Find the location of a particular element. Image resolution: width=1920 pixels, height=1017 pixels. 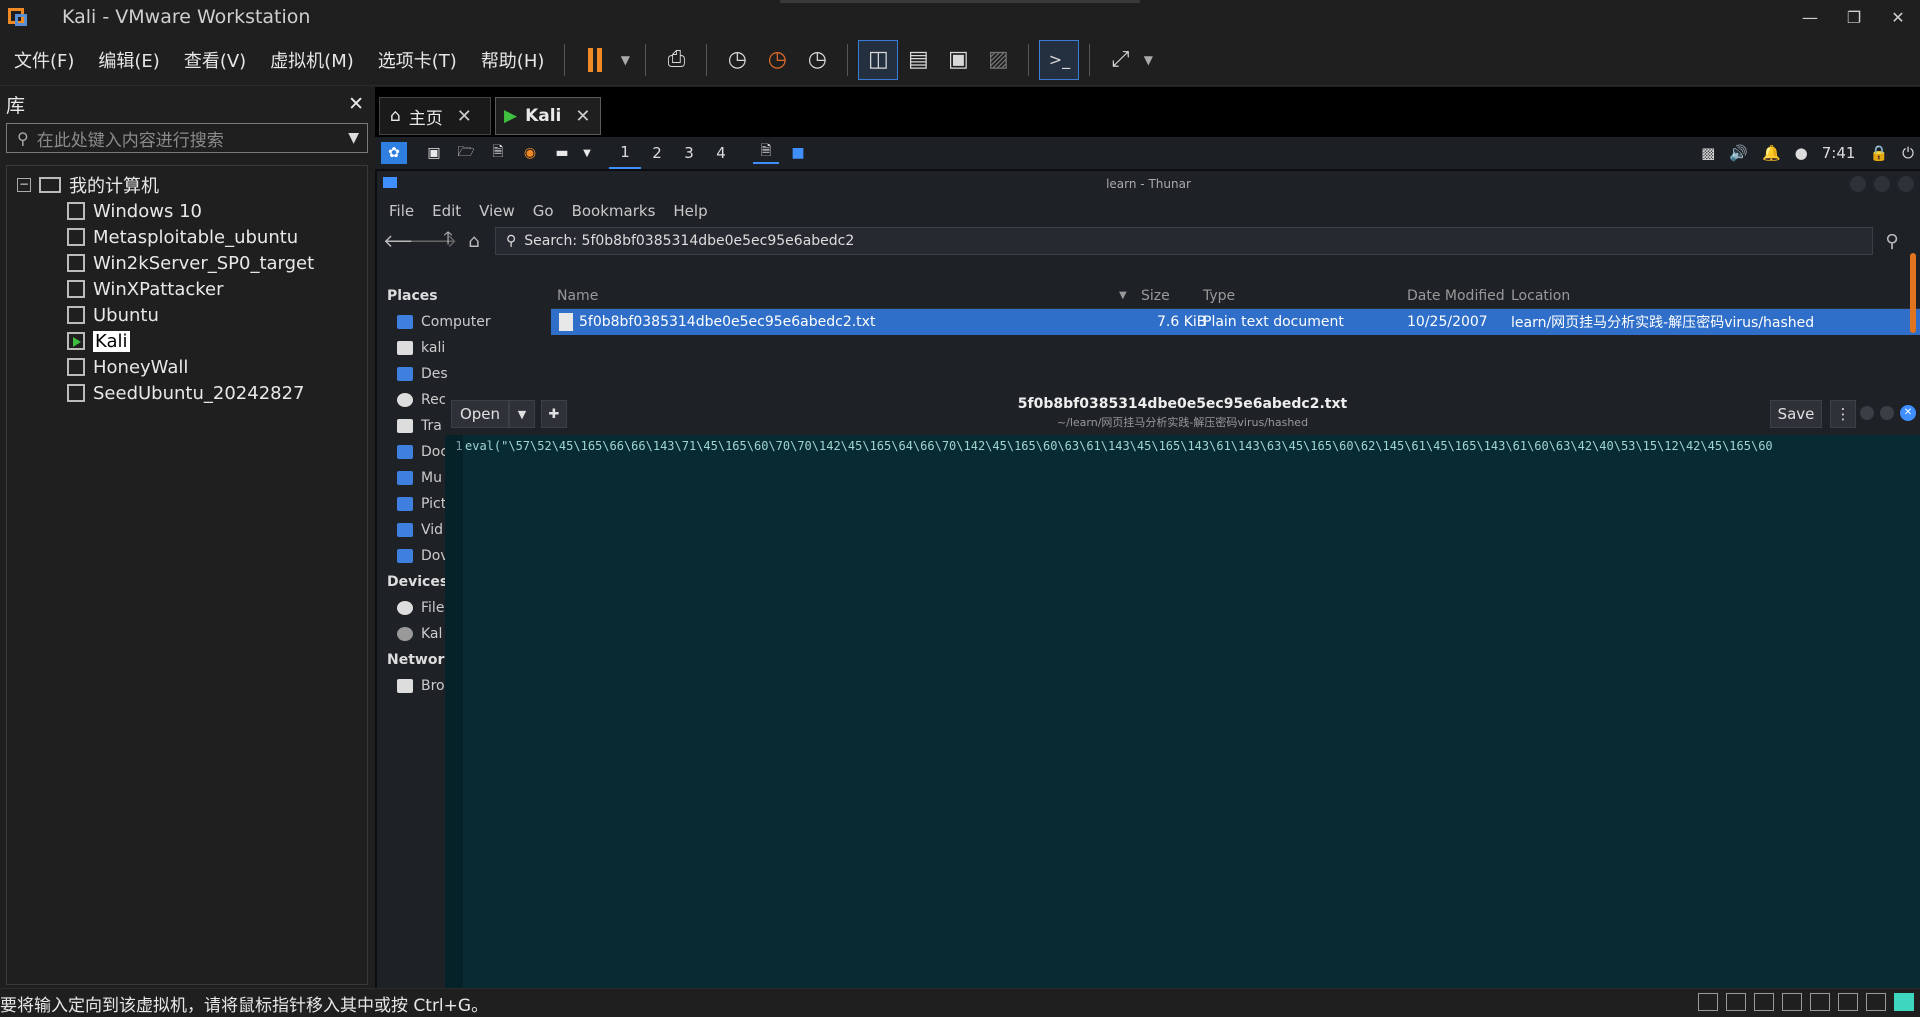

library-close-icon: ✕ is located at coordinates (356, 104).